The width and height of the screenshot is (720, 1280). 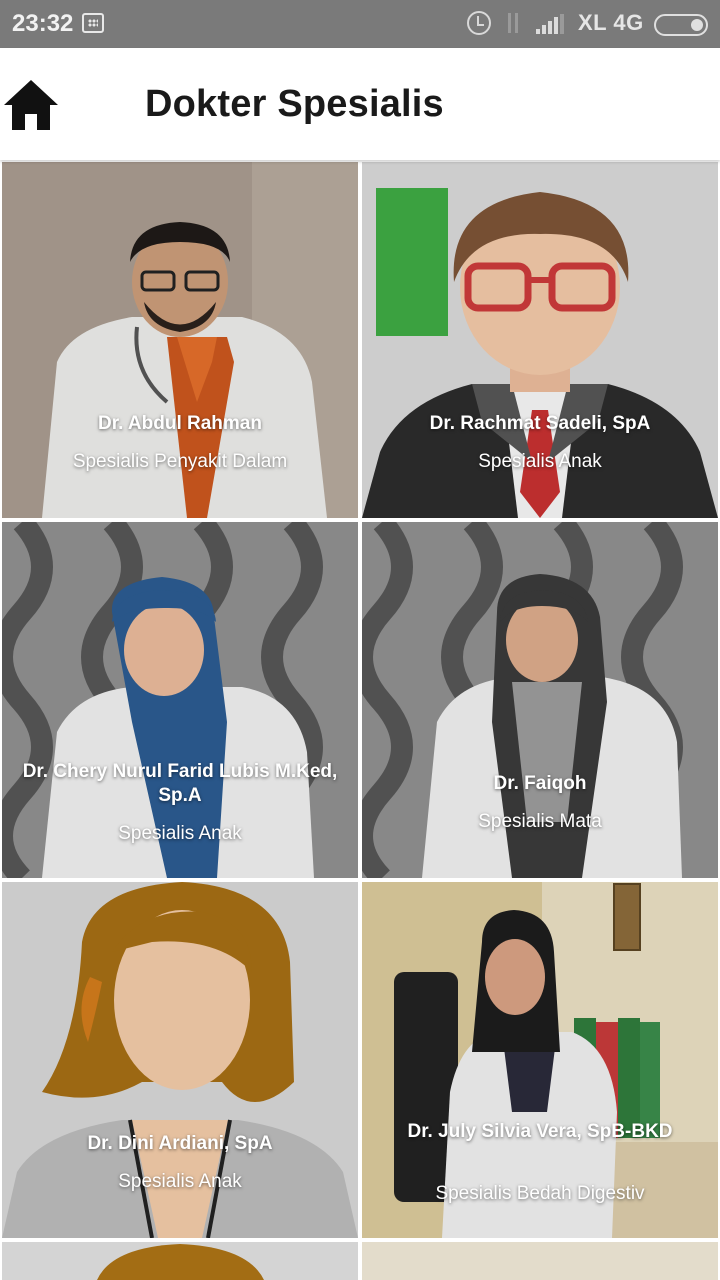 What do you see at coordinates (294, 104) in the screenshot?
I see `page-title: Dokter Spesialis` at bounding box center [294, 104].